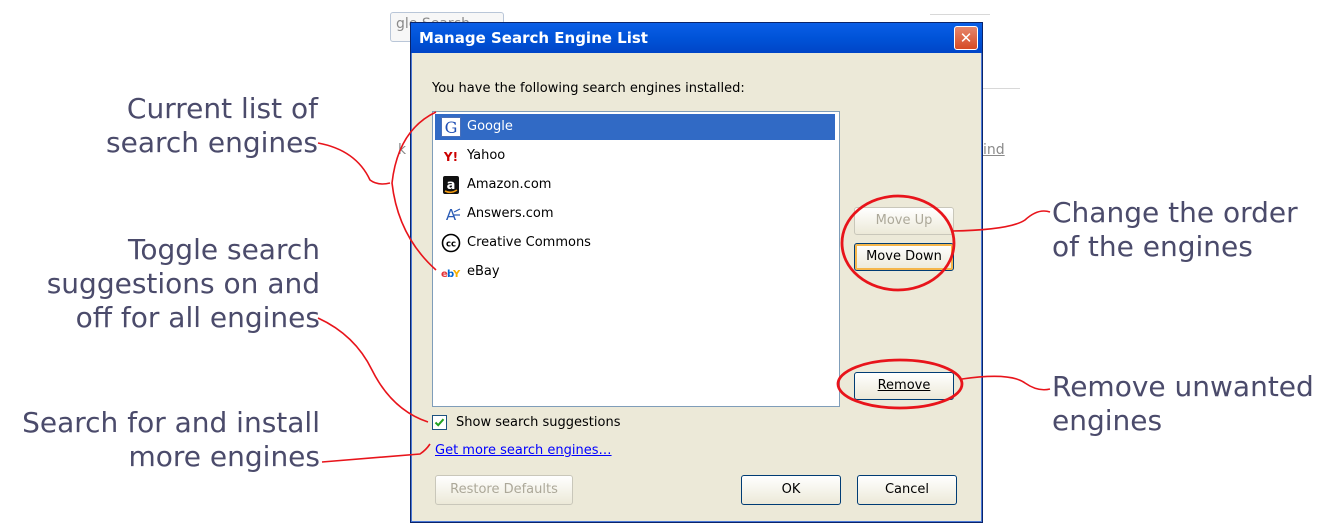 The image size is (1338, 523). I want to click on answers-icon: A, so click(453, 215).